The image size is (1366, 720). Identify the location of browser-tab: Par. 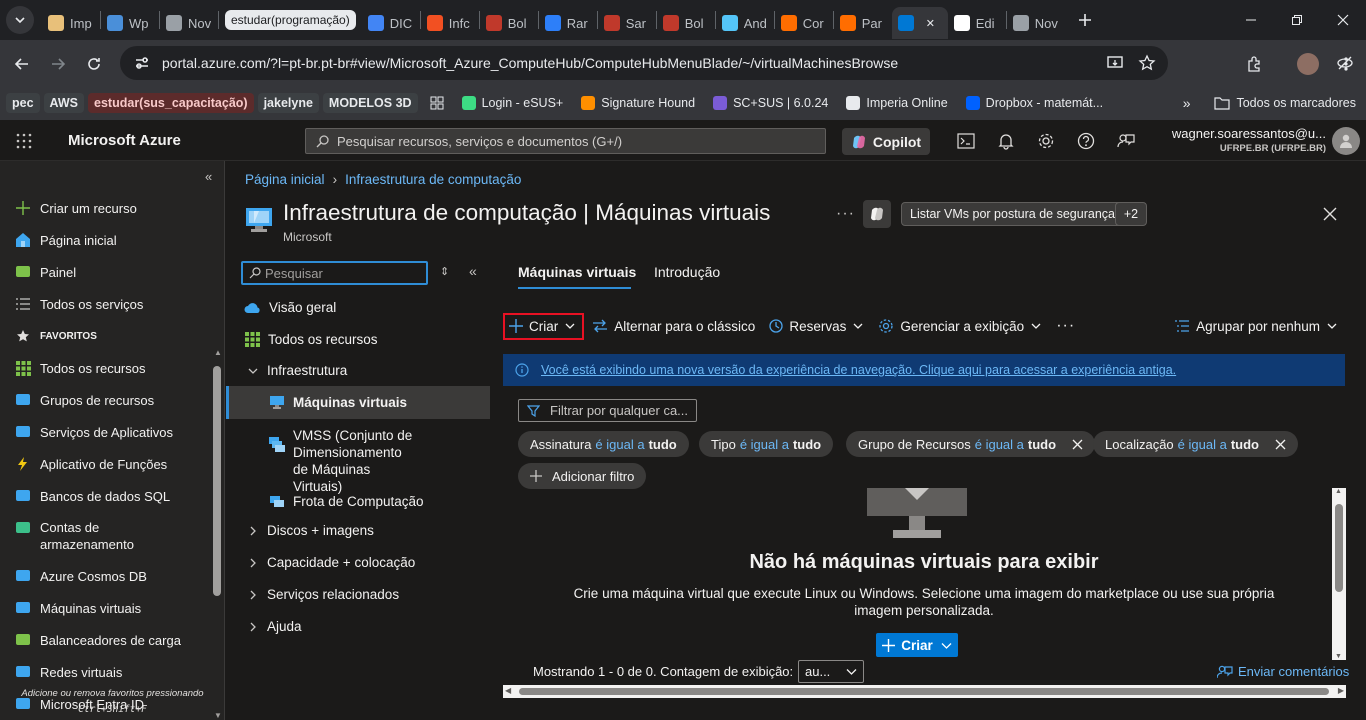
(863, 23).